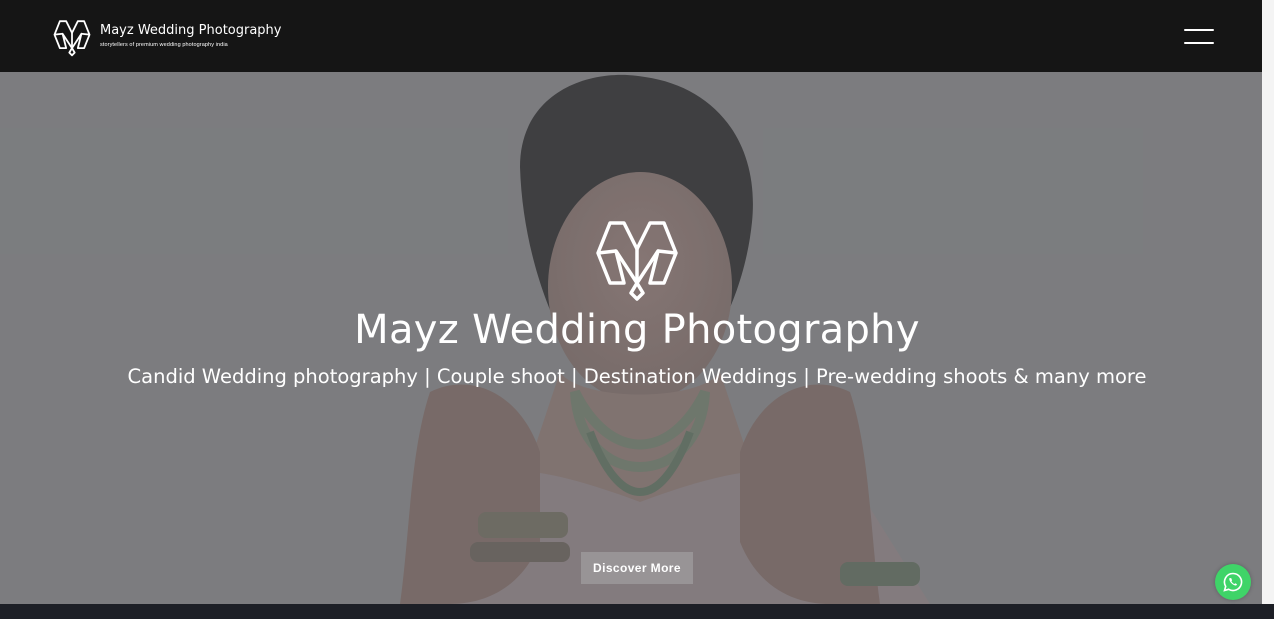  Describe the element at coordinates (637, 611) in the screenshot. I see `next-section-edge` at that location.